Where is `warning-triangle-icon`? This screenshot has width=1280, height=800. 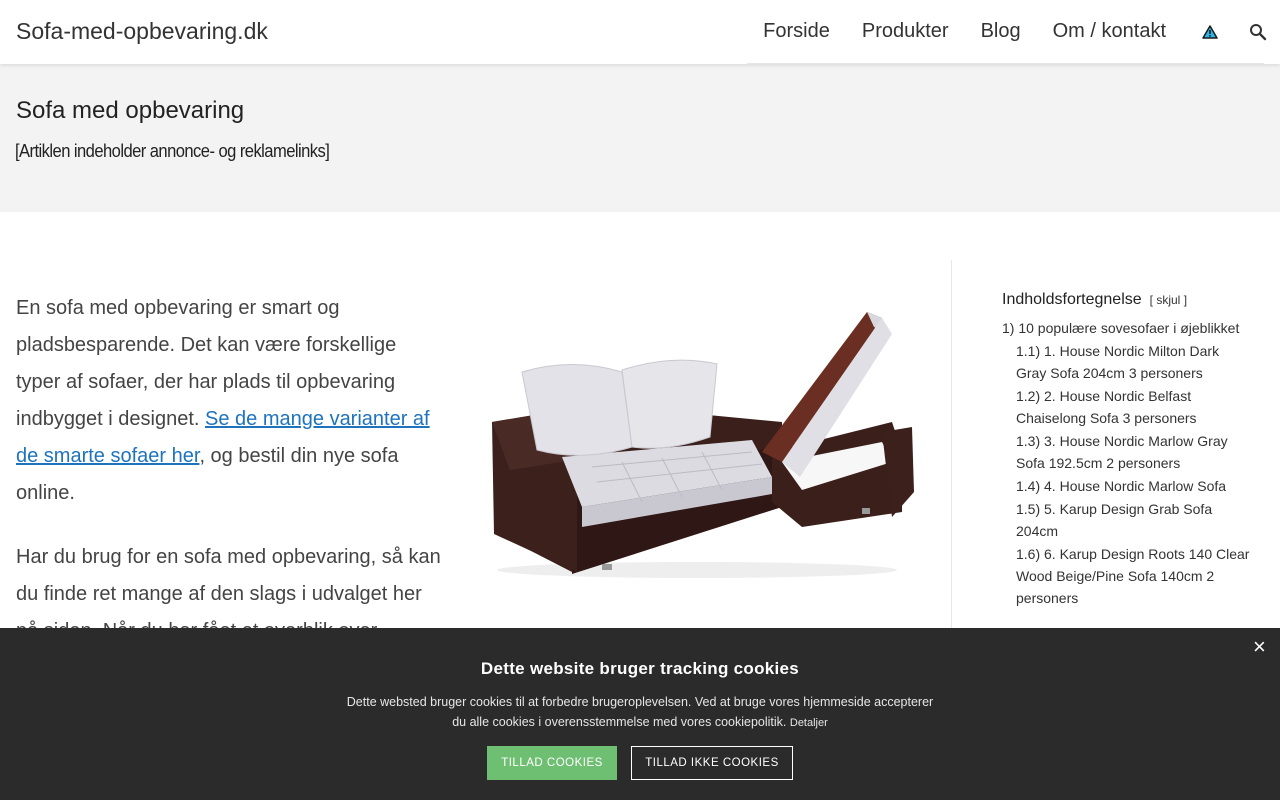
warning-triangle-icon is located at coordinates (1210, 32).